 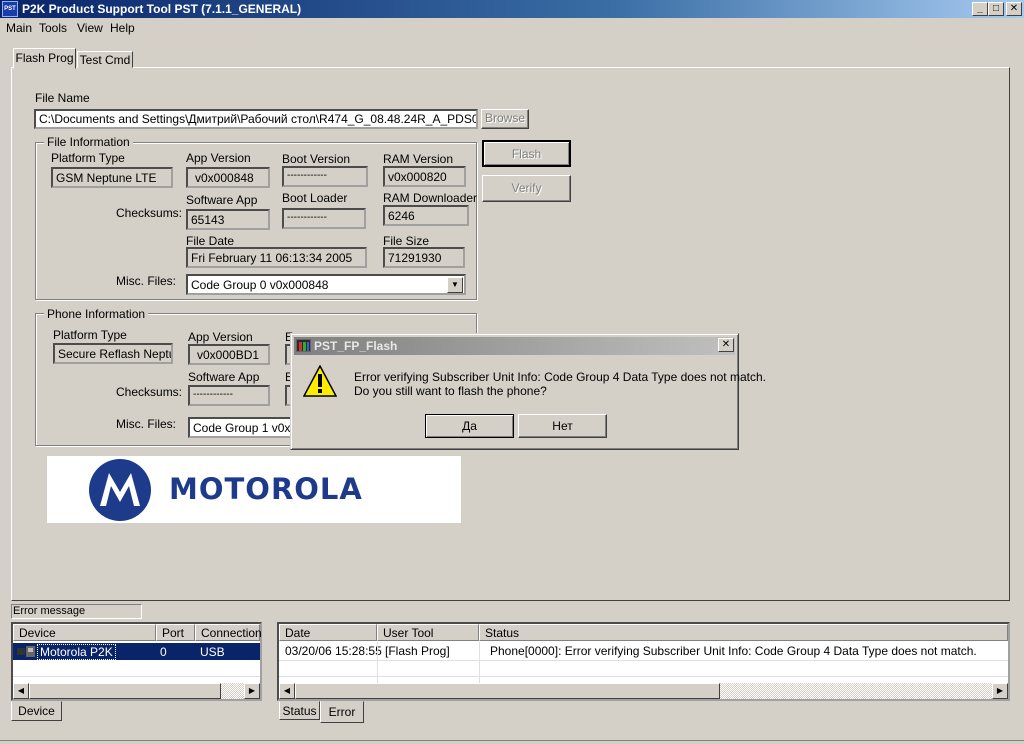 What do you see at coordinates (406, 241) in the screenshot?
I see `fi-file-size-label: File Size` at bounding box center [406, 241].